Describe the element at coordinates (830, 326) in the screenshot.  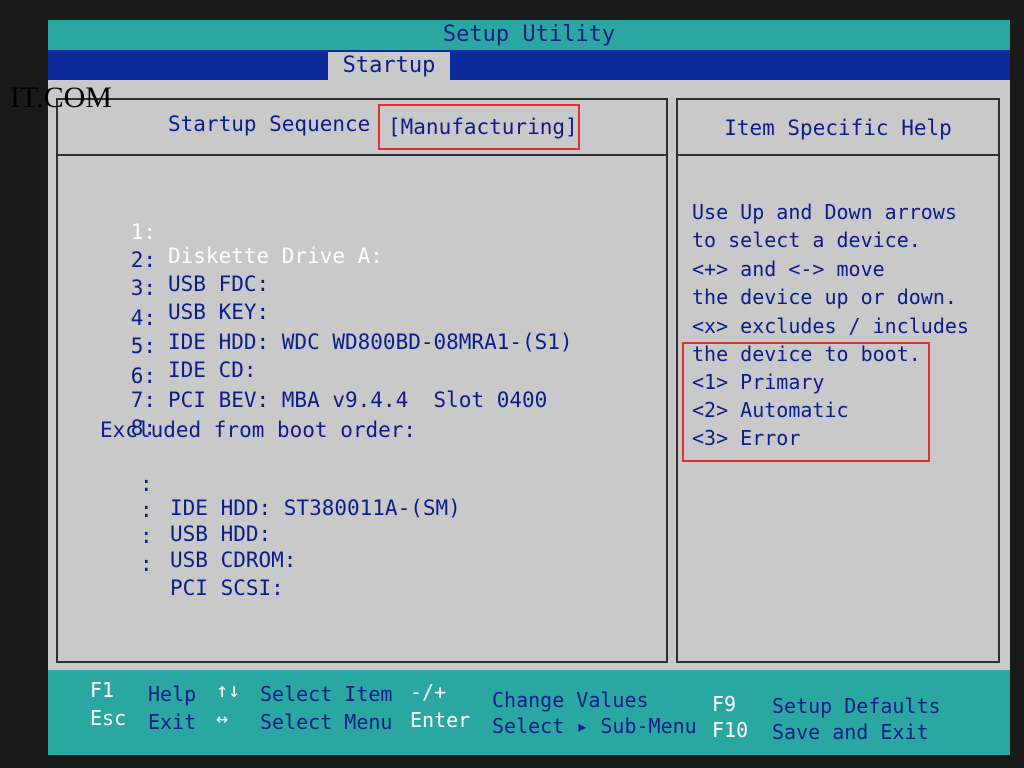
I see `help-line: <x> excludes / includes` at that location.